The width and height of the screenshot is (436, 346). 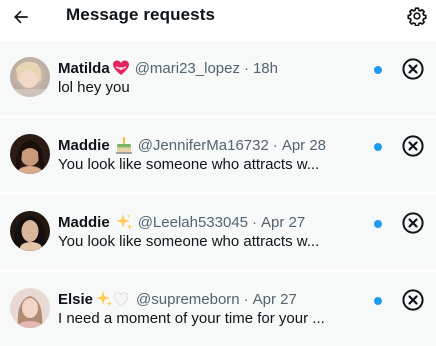 What do you see at coordinates (75, 299) in the screenshot?
I see `sender-name: Elsie` at bounding box center [75, 299].